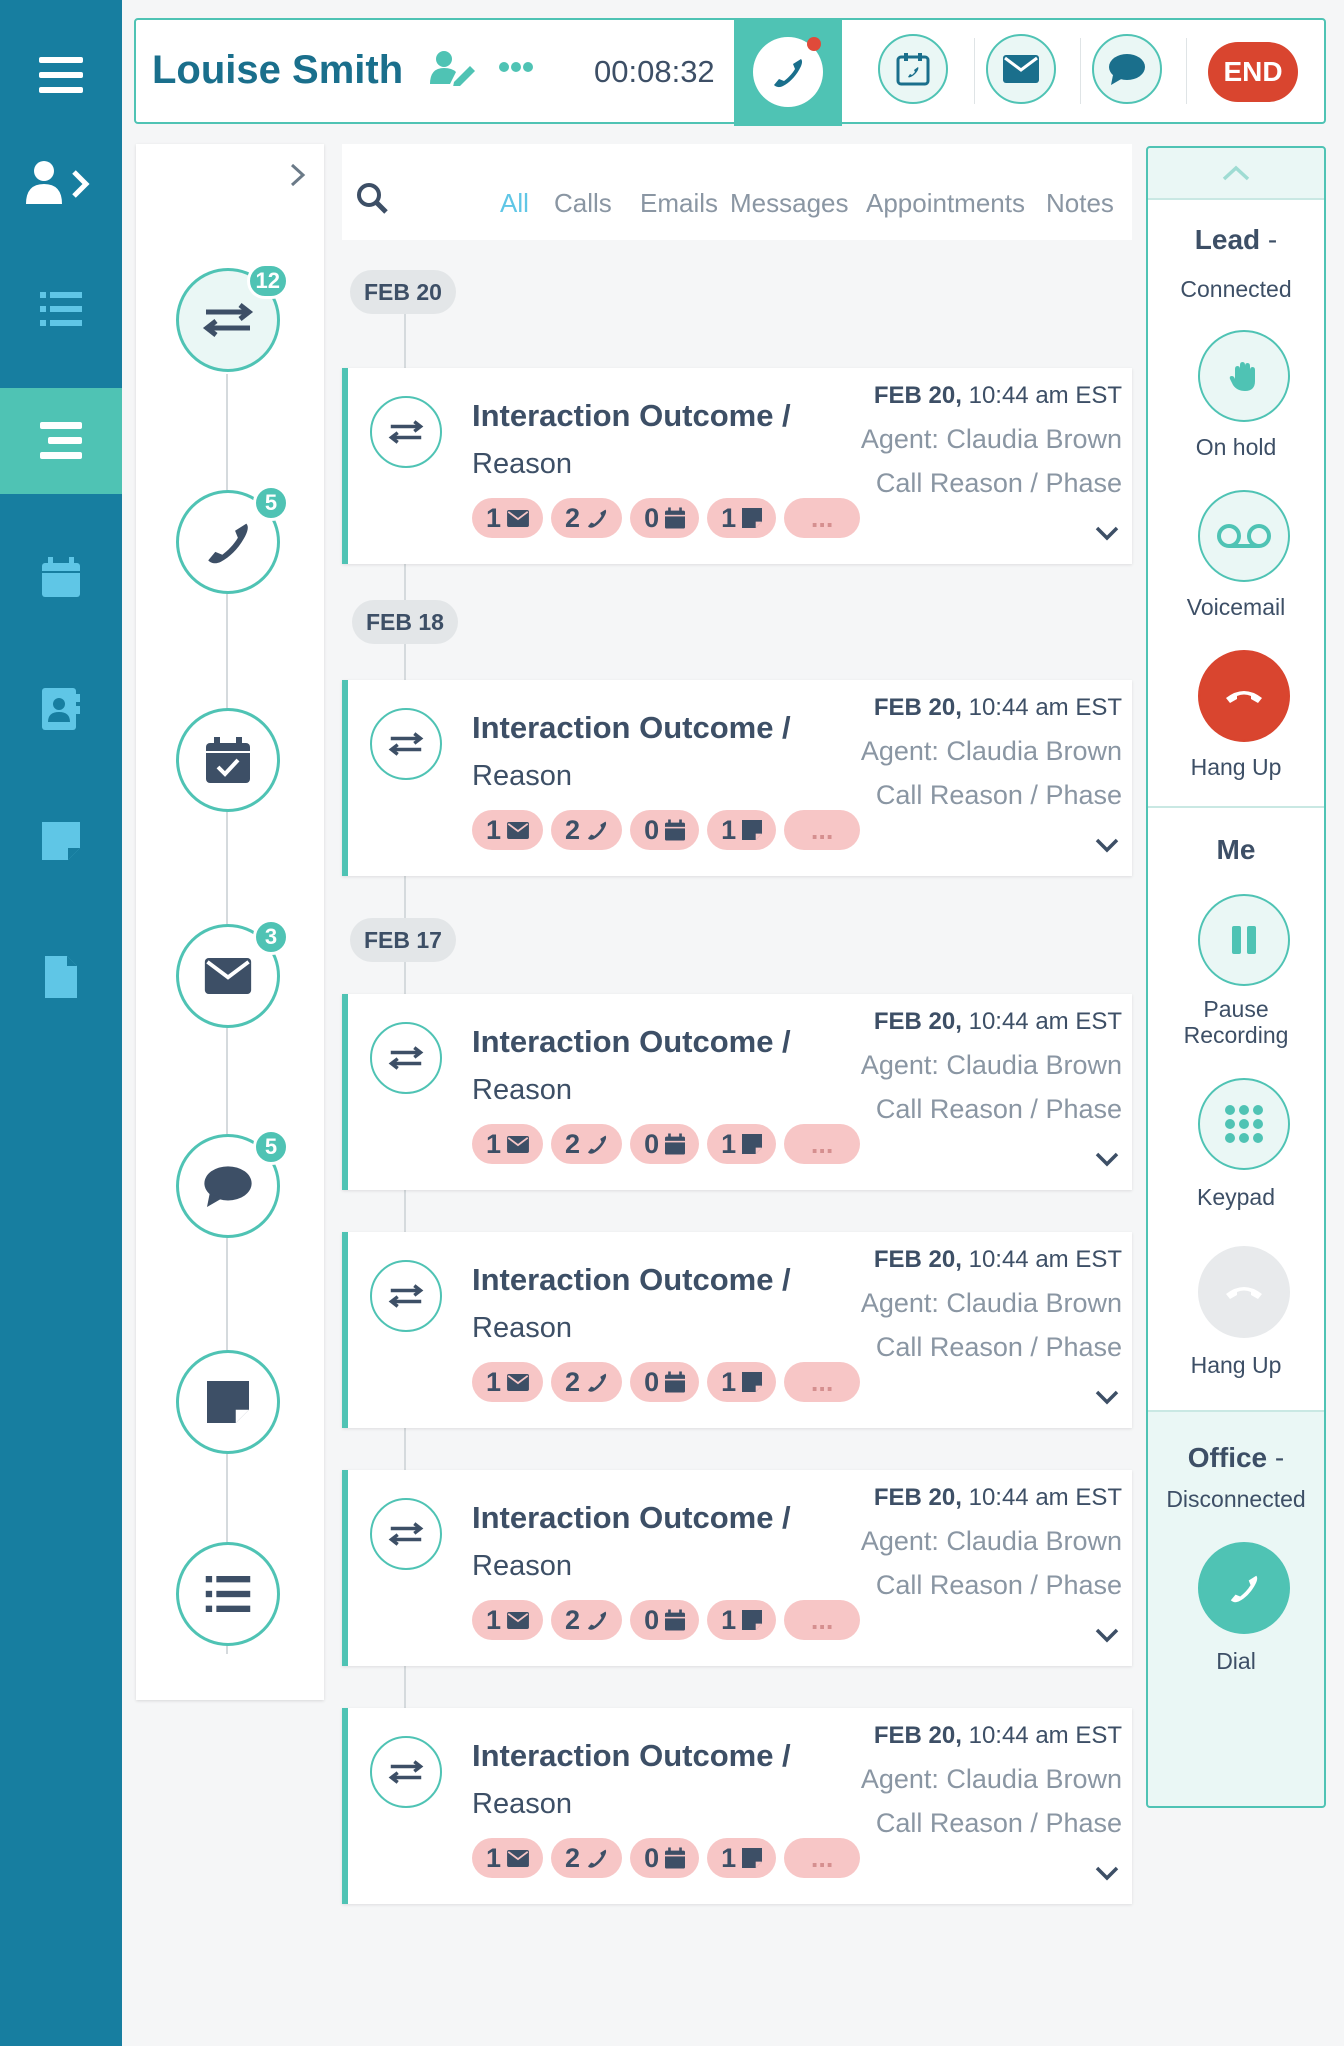  What do you see at coordinates (991, 1541) in the screenshot?
I see `interaction-agent: Agent: Claudia Brown` at bounding box center [991, 1541].